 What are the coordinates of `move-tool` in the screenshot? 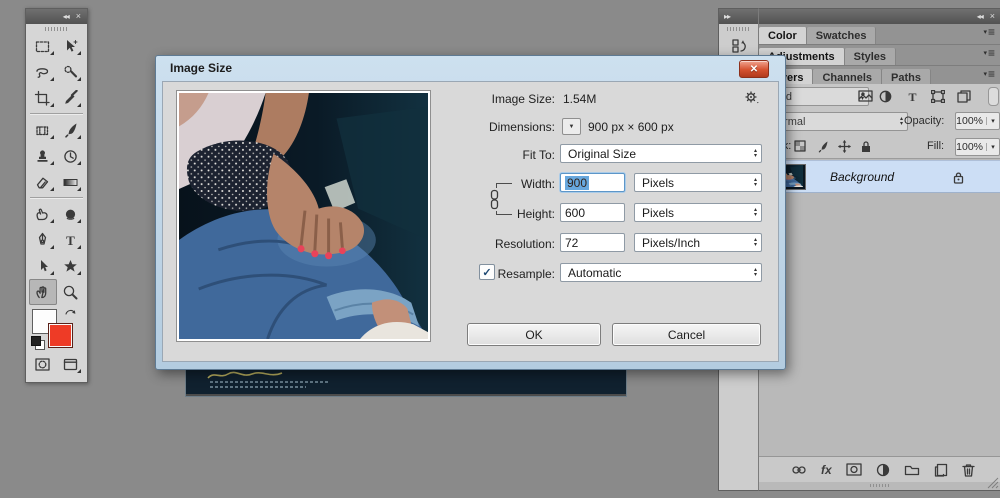 It's located at (71, 46).